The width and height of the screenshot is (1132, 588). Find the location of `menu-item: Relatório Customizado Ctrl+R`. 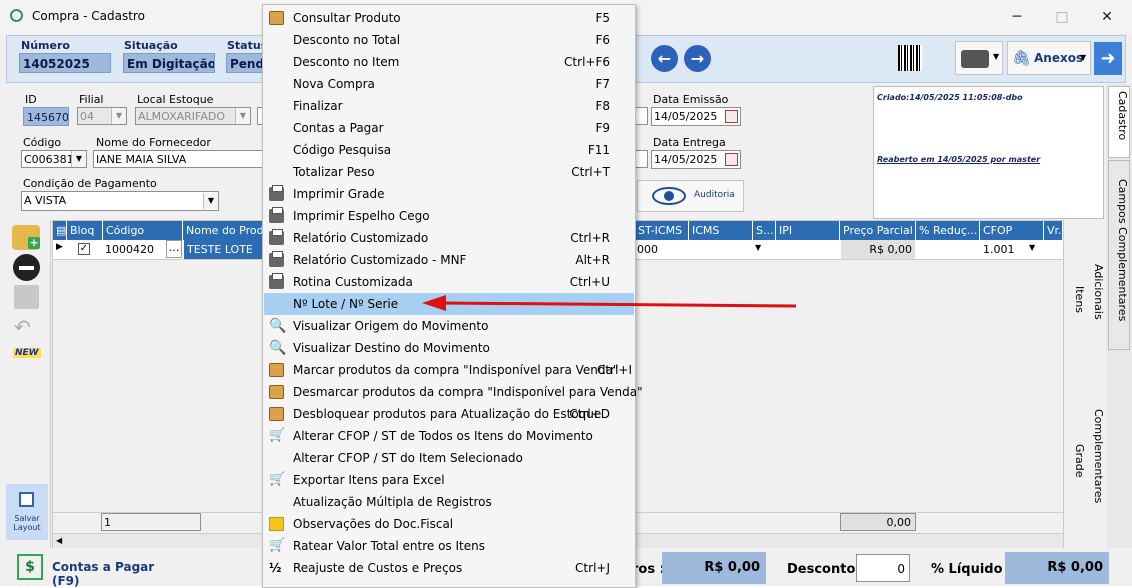

menu-item: Relatório Customizado Ctrl+R is located at coordinates (449, 238).